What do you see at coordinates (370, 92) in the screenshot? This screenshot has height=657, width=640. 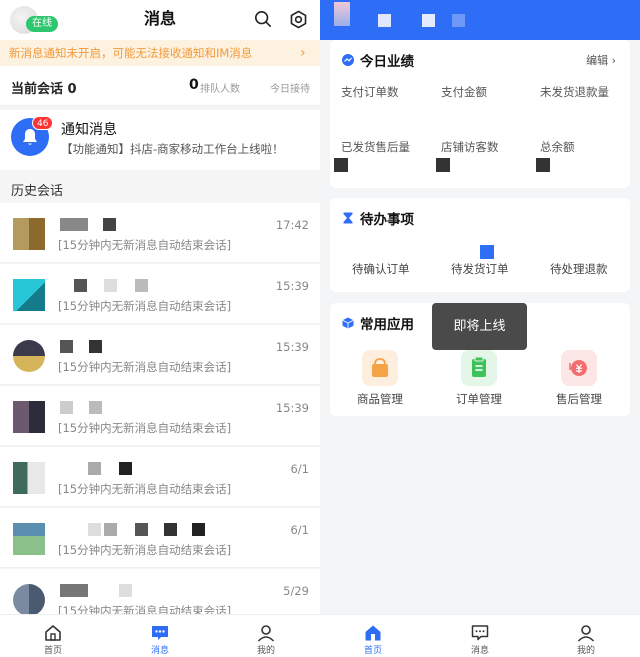 I see `metric-label: 支付订单数` at bounding box center [370, 92].